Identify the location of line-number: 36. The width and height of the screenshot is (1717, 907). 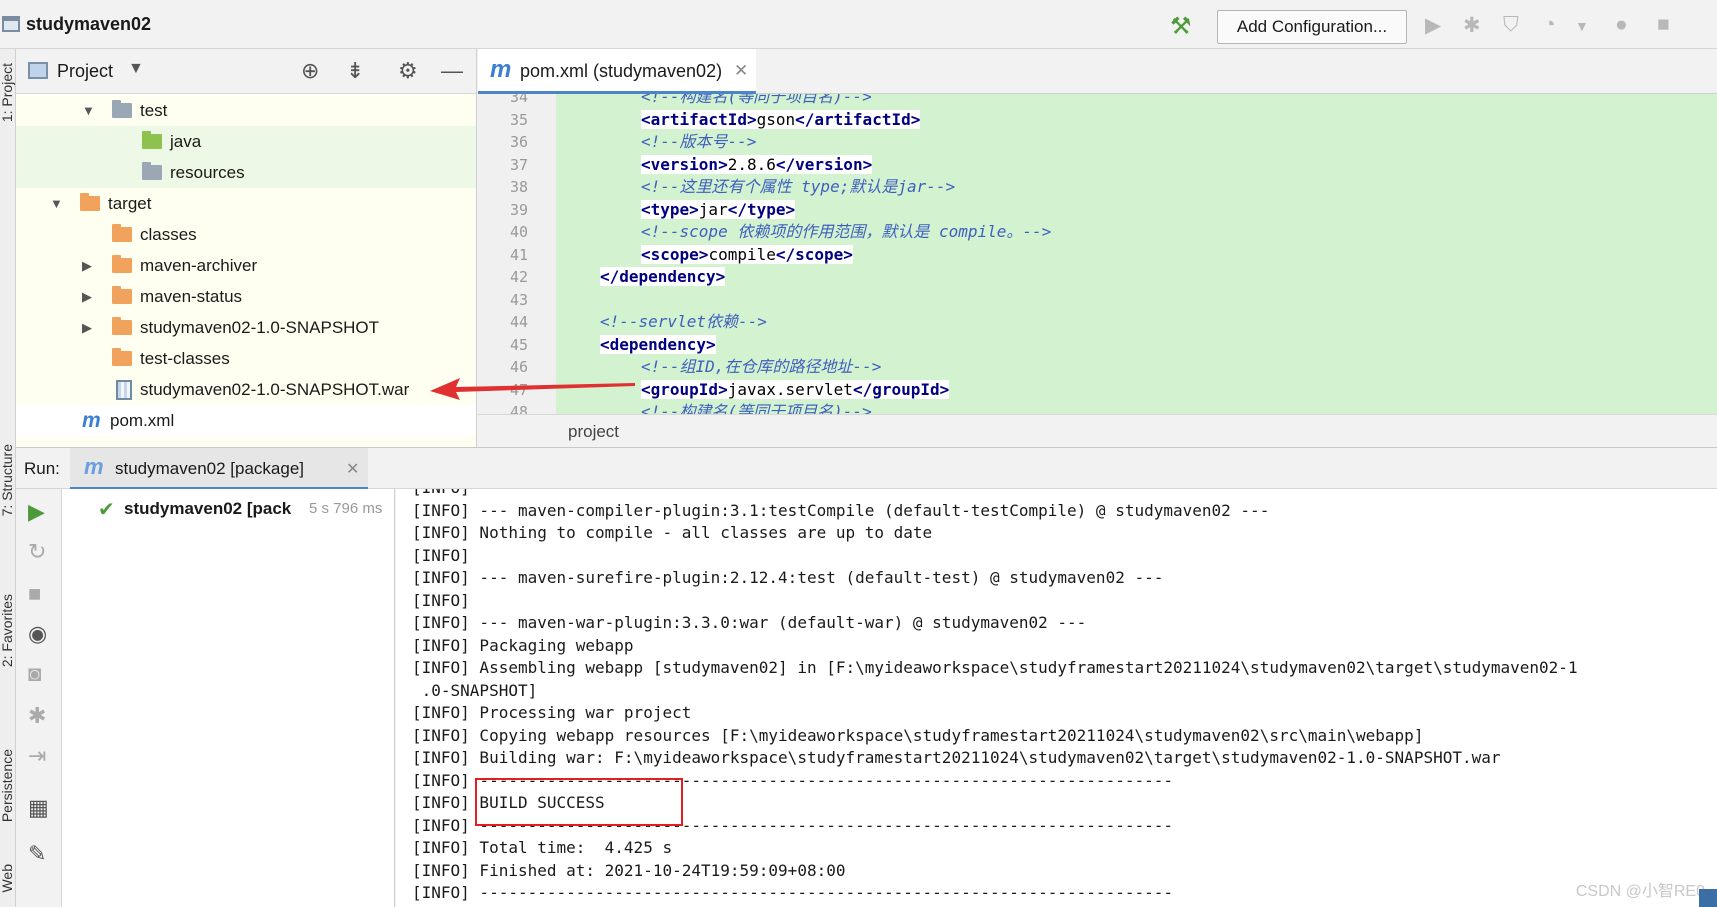
(518, 142).